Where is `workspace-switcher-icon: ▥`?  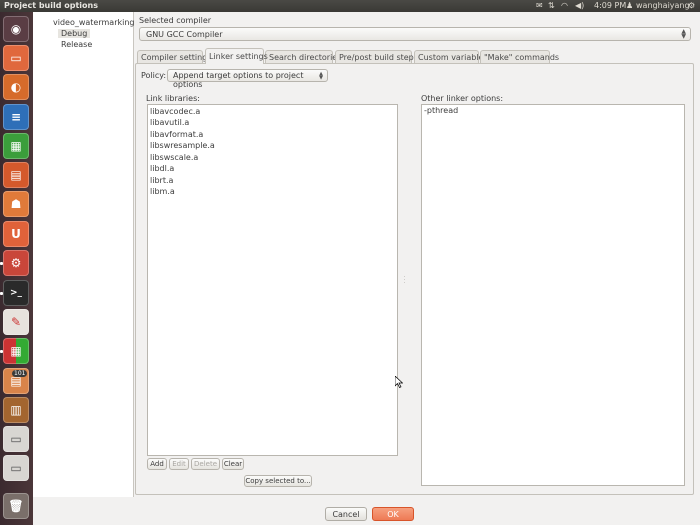
workspace-switcher-icon: ▥ is located at coordinates (16, 410).